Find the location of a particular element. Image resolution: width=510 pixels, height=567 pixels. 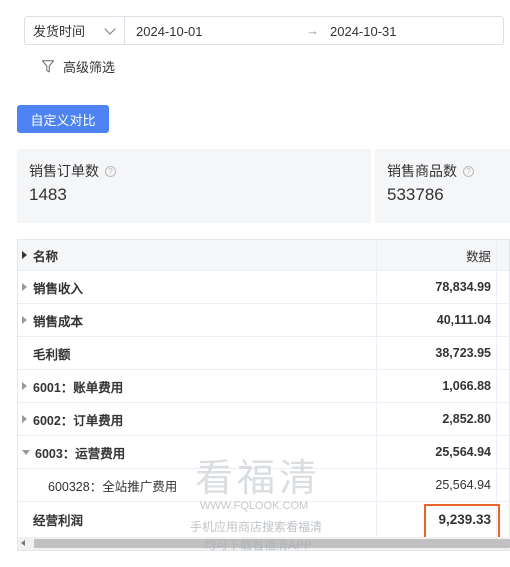

watermark-url: WWW.FQLOOK.COM is located at coordinates (254, 506).